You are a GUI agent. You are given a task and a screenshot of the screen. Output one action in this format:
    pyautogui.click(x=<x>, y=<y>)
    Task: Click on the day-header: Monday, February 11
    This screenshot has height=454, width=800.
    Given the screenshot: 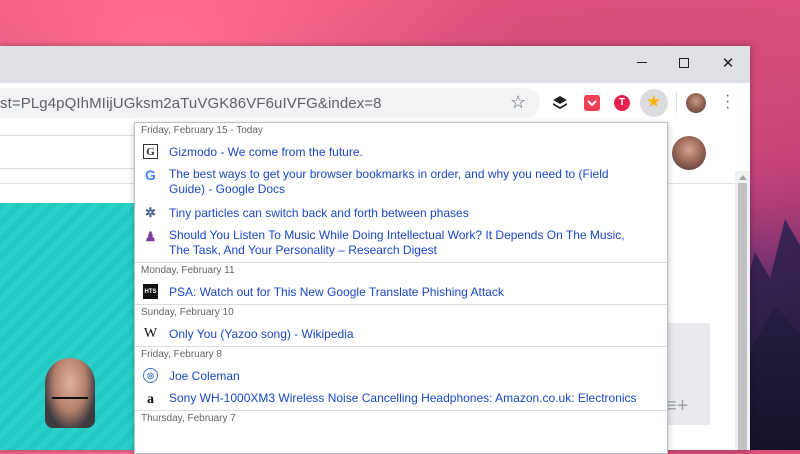 What is the action you would take?
    pyautogui.click(x=401, y=271)
    